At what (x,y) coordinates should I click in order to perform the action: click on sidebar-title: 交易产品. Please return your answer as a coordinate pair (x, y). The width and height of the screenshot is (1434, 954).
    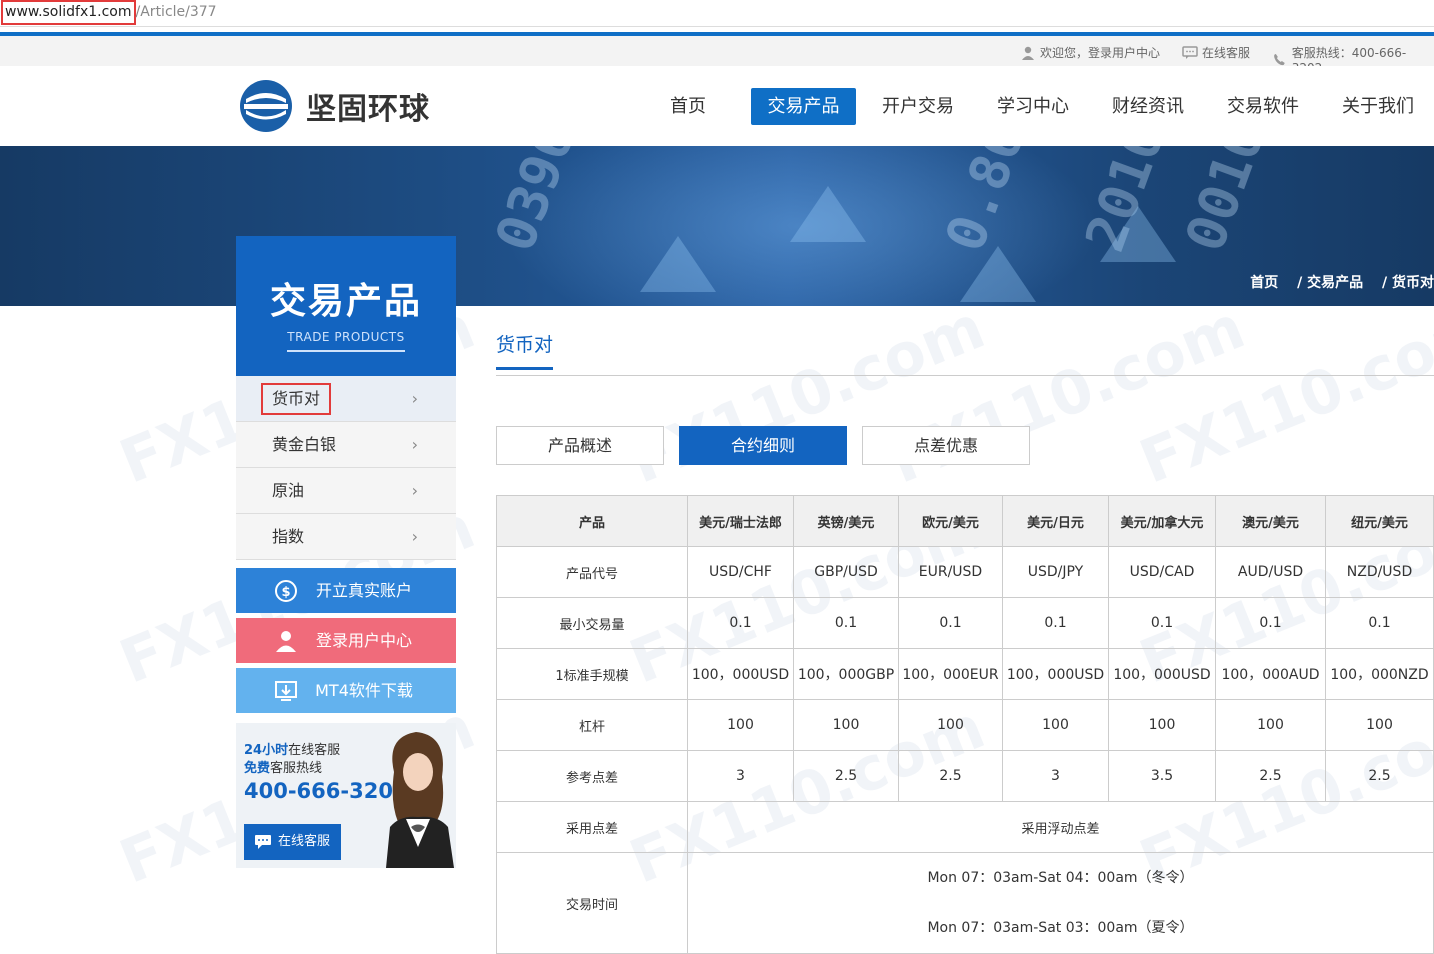
    Looking at the image, I should click on (345, 301).